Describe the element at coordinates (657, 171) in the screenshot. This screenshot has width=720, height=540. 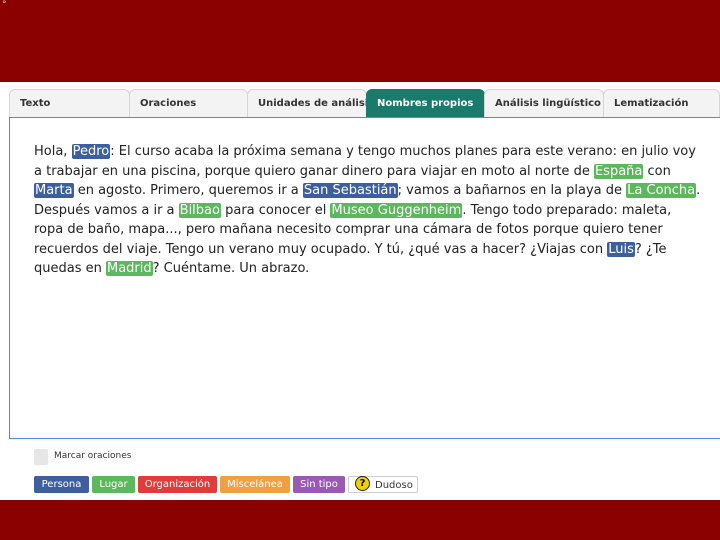
I see `text-segment: con` at that location.